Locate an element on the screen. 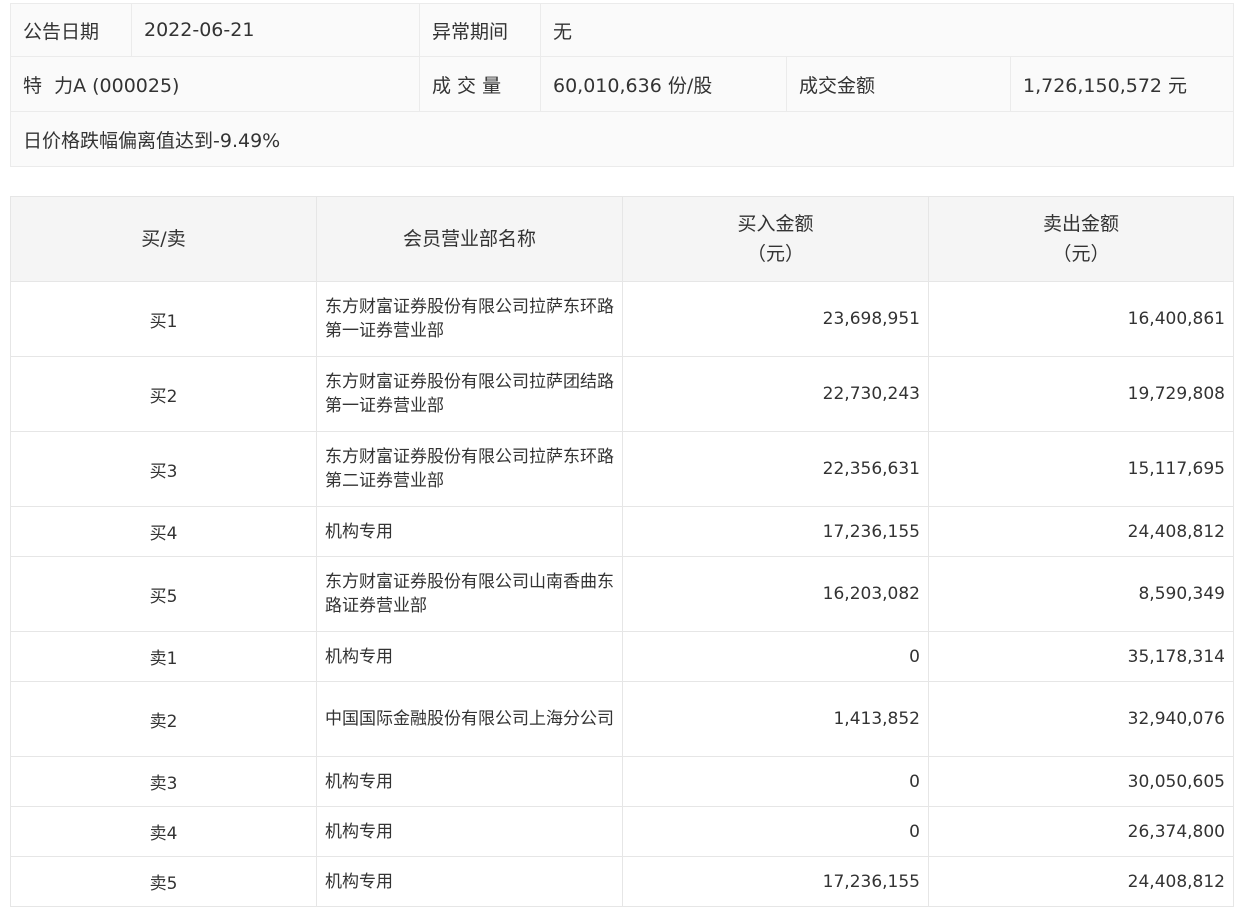 This screenshot has height=909, width=1251. abnormal-period-value: 无 is located at coordinates (887, 30).